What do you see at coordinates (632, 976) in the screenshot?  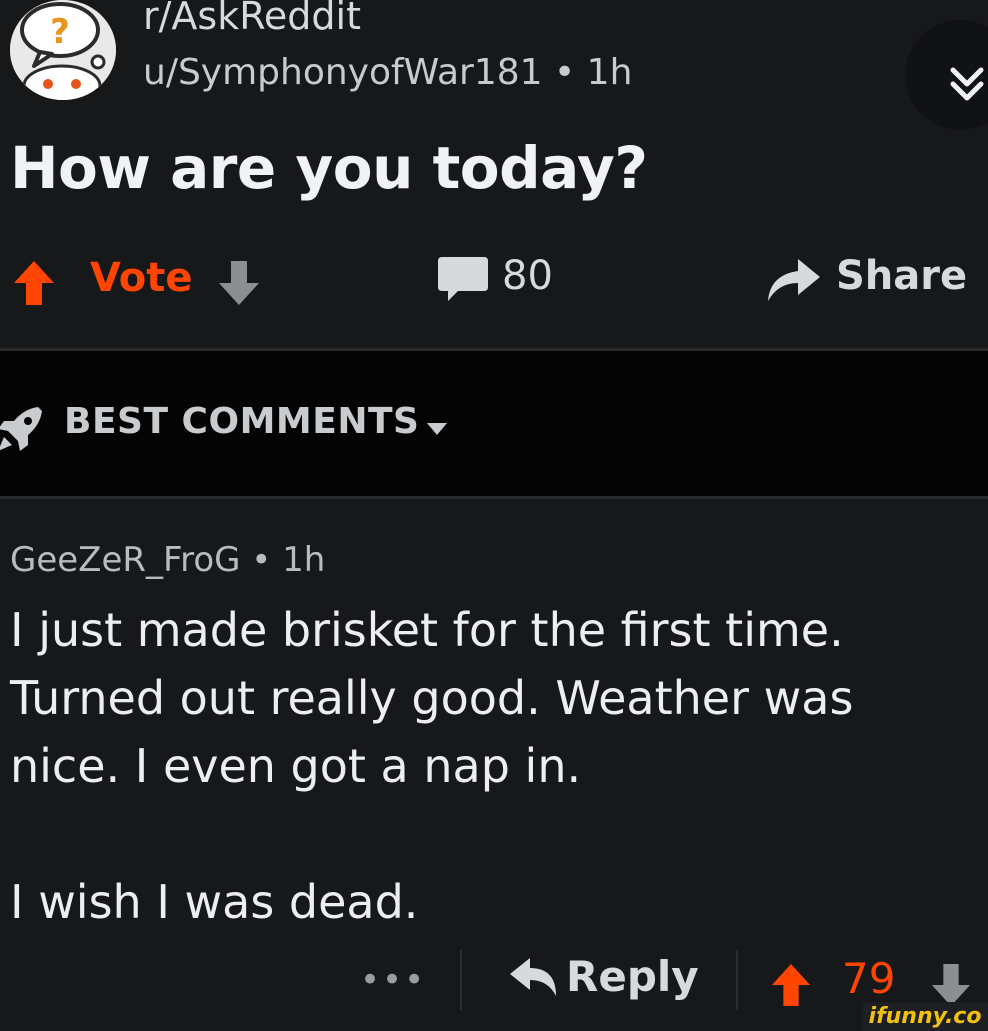 I see `reply-label: Reply` at bounding box center [632, 976].